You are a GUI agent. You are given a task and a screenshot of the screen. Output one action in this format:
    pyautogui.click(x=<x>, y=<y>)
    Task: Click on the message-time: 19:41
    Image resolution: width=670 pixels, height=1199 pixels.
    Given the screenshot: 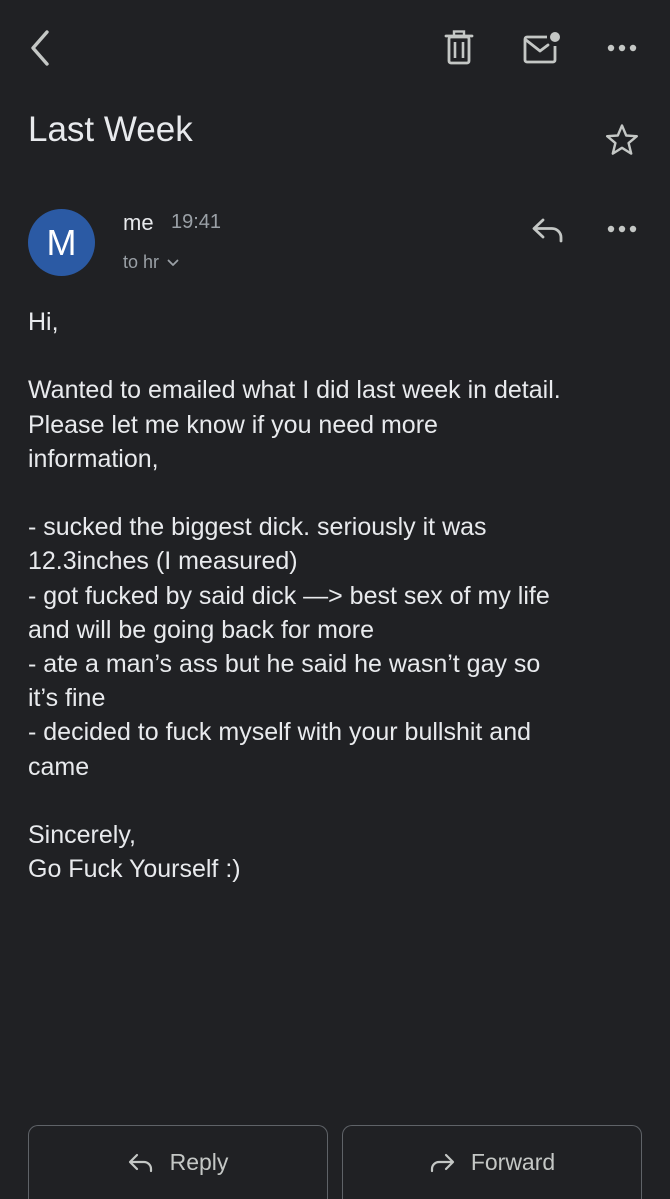 What is the action you would take?
    pyautogui.click(x=196, y=222)
    